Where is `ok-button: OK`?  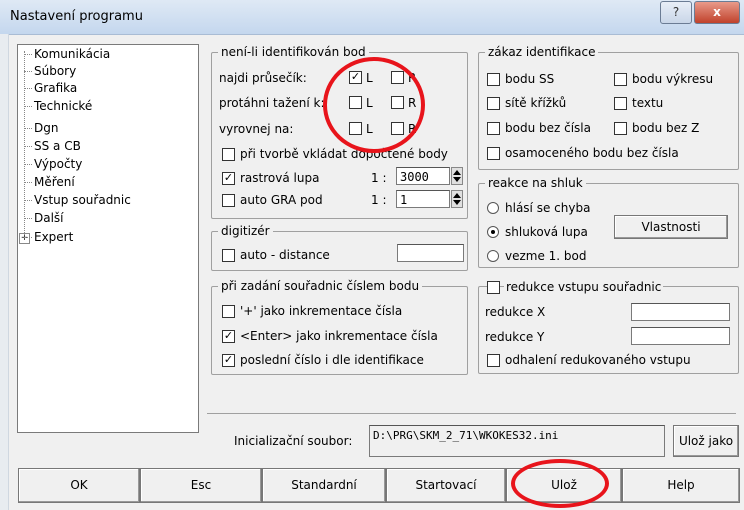 ok-button: OK is located at coordinates (79, 485).